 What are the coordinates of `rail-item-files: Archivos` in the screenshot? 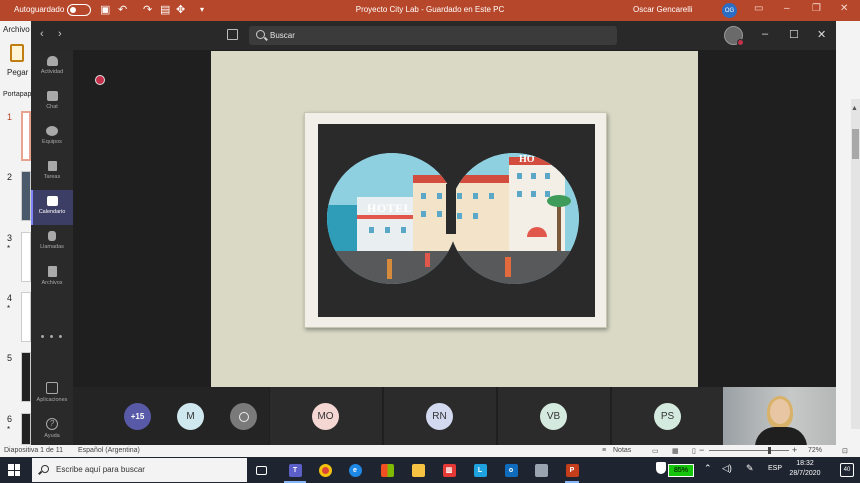 It's located at (52, 277).